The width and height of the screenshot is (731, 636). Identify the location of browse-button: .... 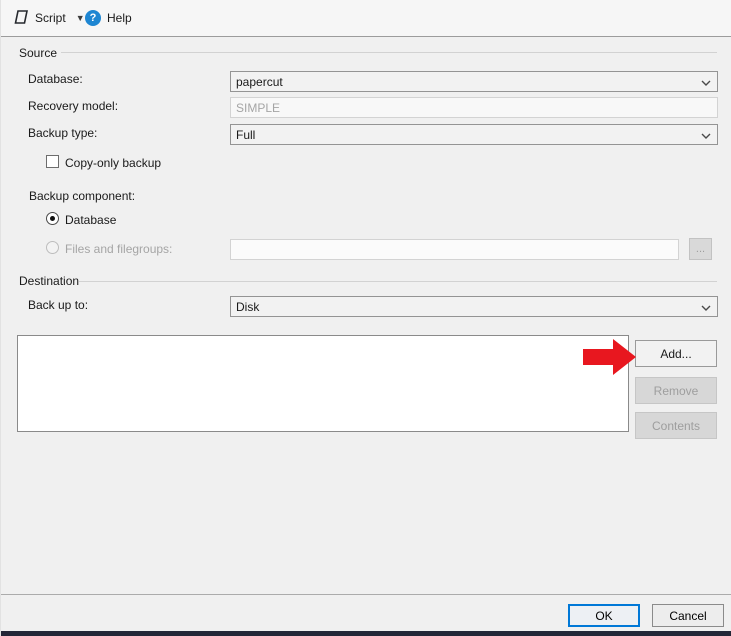
(700, 249).